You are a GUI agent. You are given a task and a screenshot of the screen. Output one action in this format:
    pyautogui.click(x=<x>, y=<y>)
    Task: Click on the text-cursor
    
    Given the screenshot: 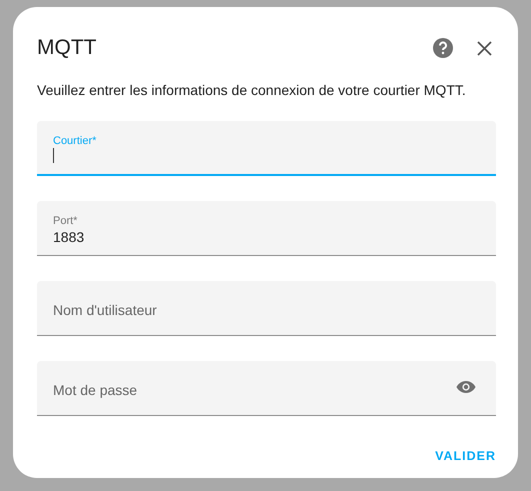 What is the action you would take?
    pyautogui.click(x=53, y=155)
    